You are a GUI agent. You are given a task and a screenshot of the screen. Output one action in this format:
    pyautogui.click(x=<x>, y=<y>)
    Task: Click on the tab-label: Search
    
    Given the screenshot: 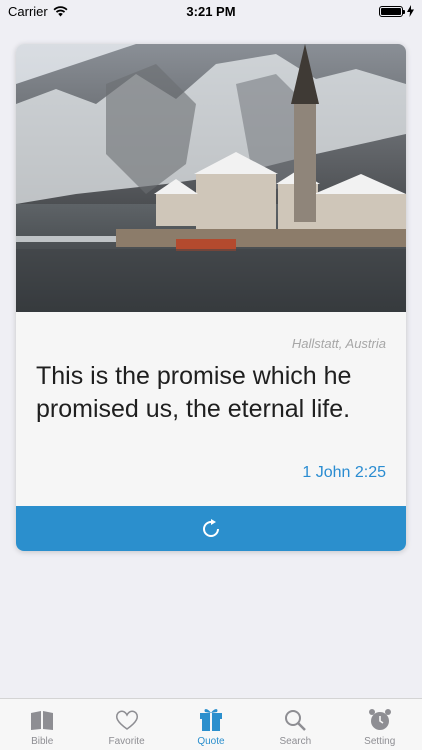 What is the action you would take?
    pyautogui.click(x=295, y=741)
    